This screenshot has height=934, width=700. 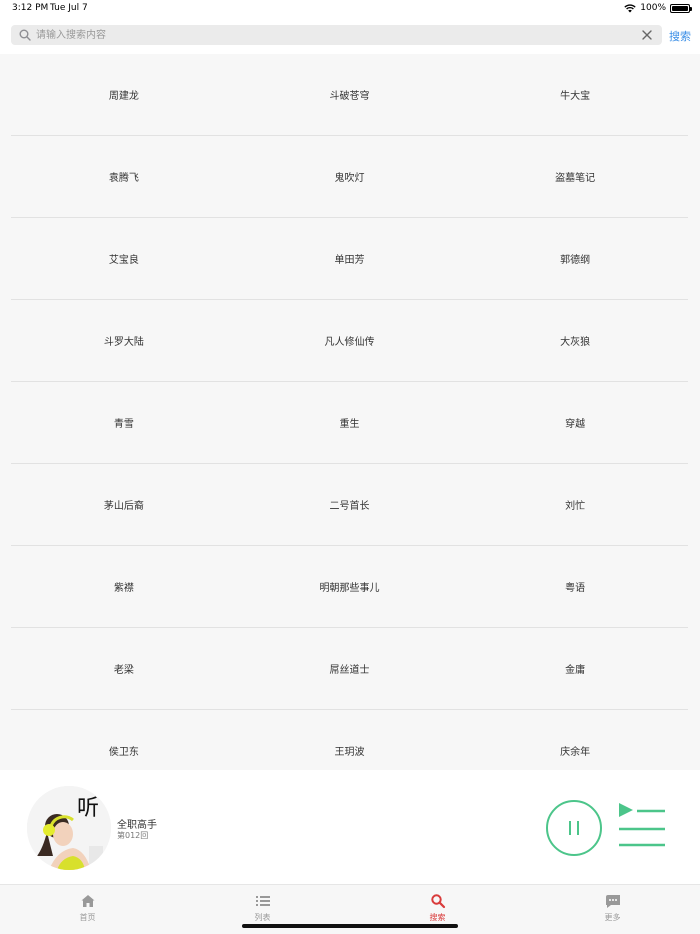 What do you see at coordinates (87, 909) in the screenshot?
I see `tab-home: 首页` at bounding box center [87, 909].